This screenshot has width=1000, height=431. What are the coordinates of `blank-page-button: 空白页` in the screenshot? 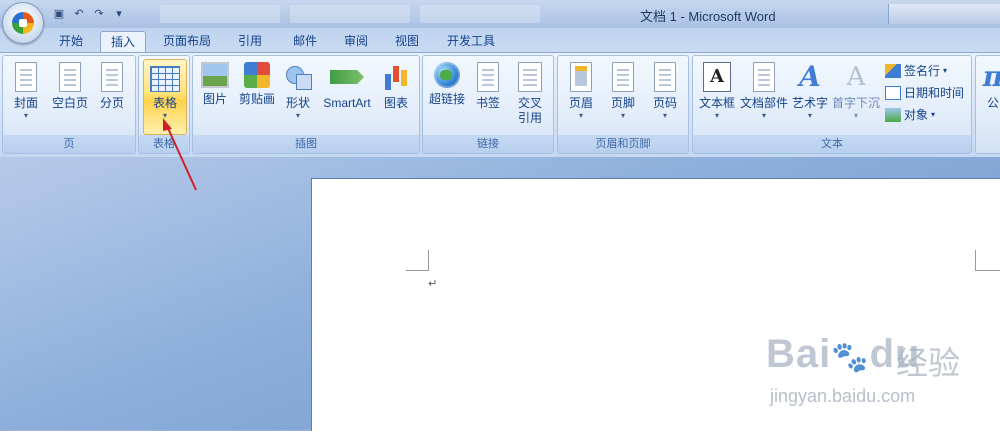 It's located at (70, 86).